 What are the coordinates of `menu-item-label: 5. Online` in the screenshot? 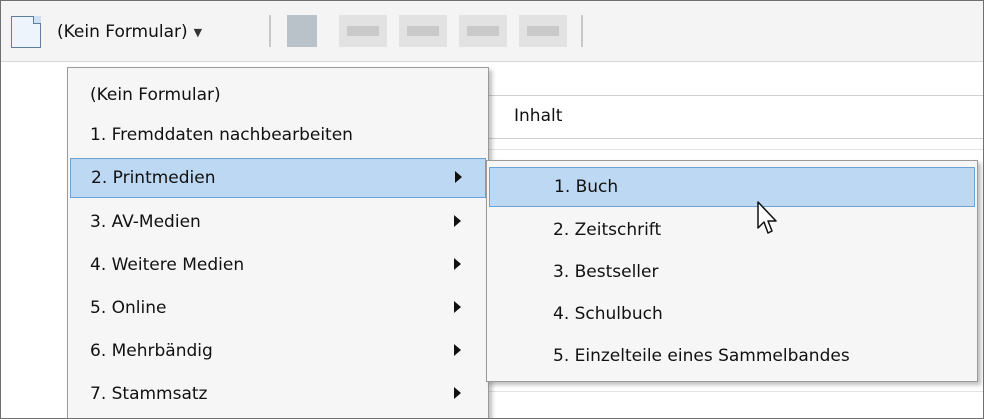 It's located at (128, 308).